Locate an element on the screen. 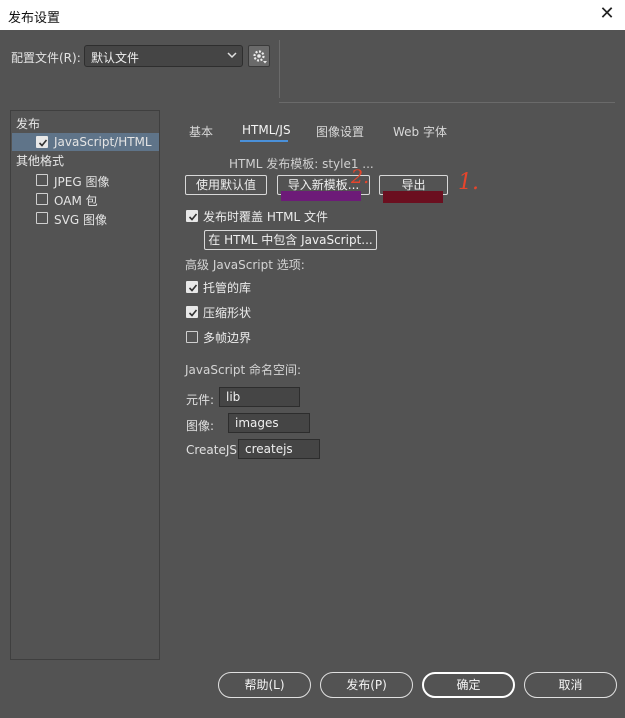 The height and width of the screenshot is (718, 625). jpeg-checkbox is located at coordinates (42, 180).